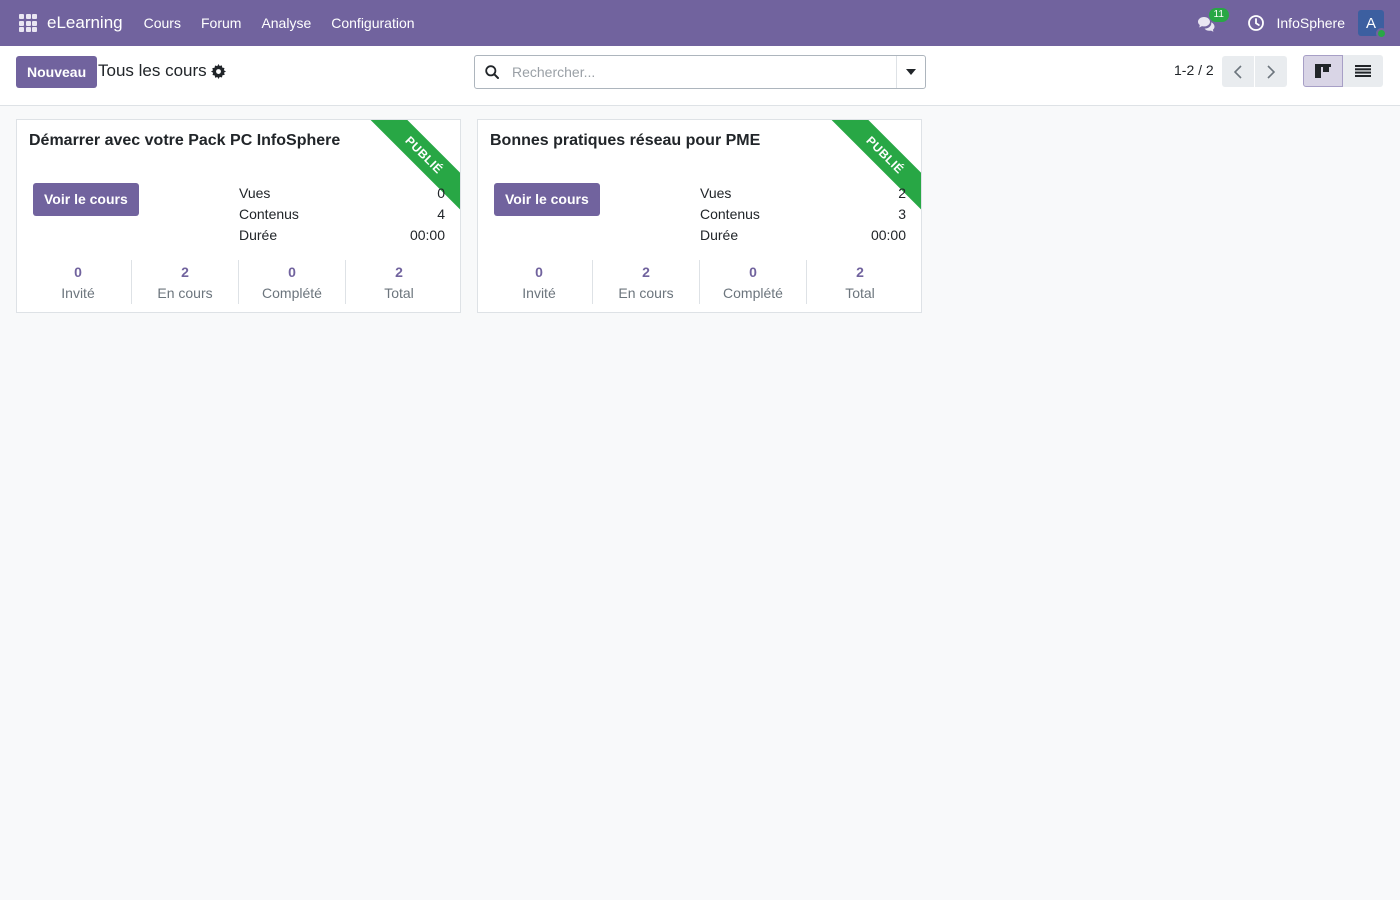  I want to click on clock-icon, so click(1256, 23).